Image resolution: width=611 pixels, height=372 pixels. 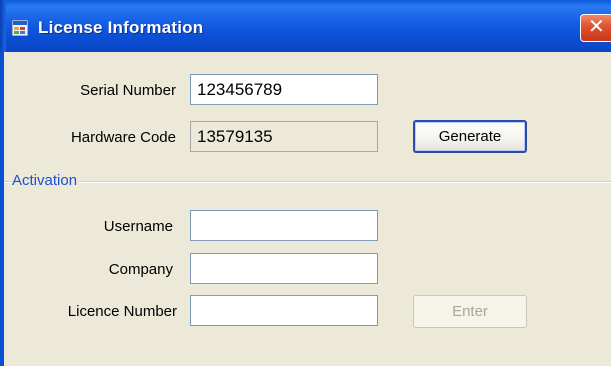 I want to click on company-input, so click(x=284, y=268).